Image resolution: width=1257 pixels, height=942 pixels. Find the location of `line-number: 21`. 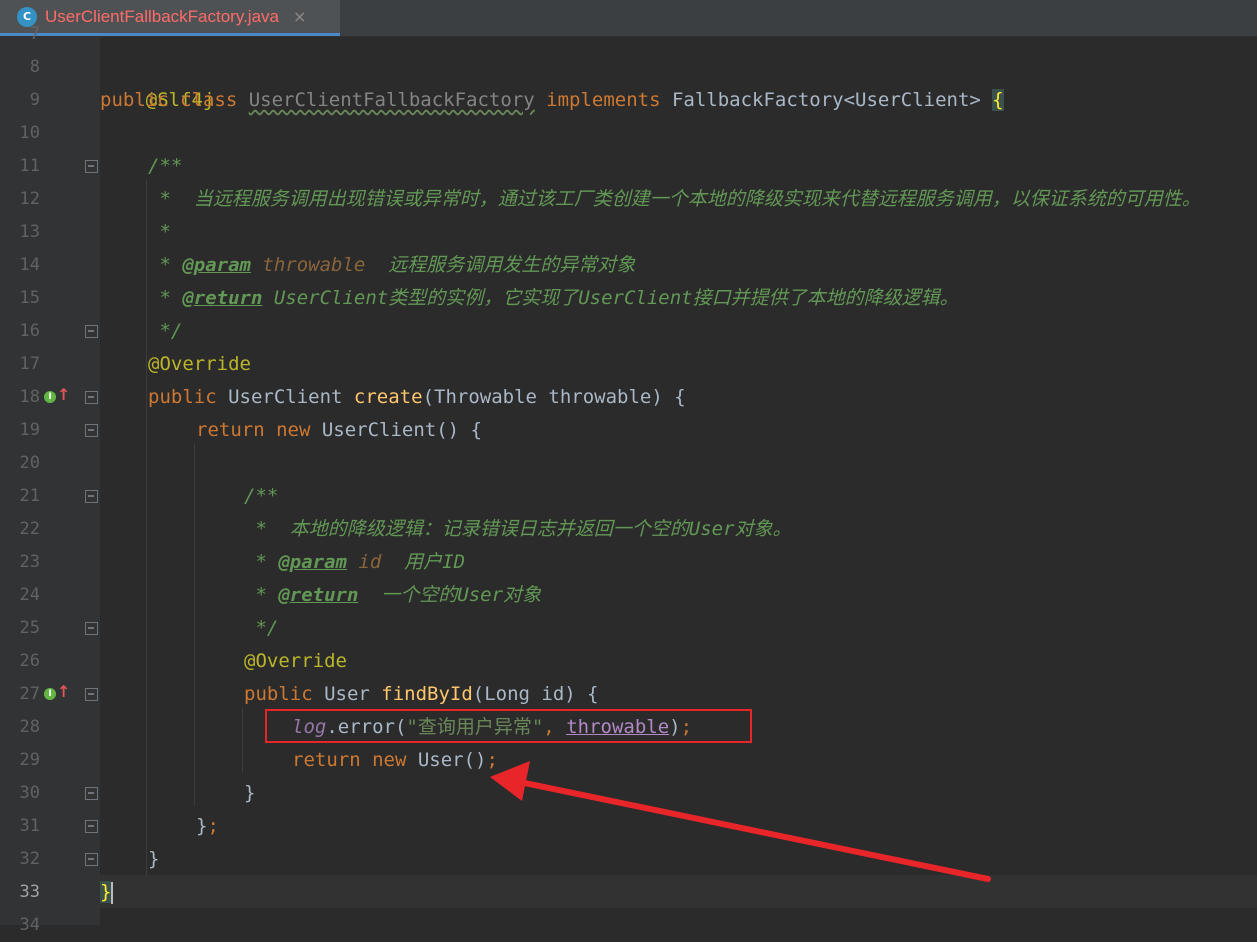

line-number: 21 is located at coordinates (20, 496).